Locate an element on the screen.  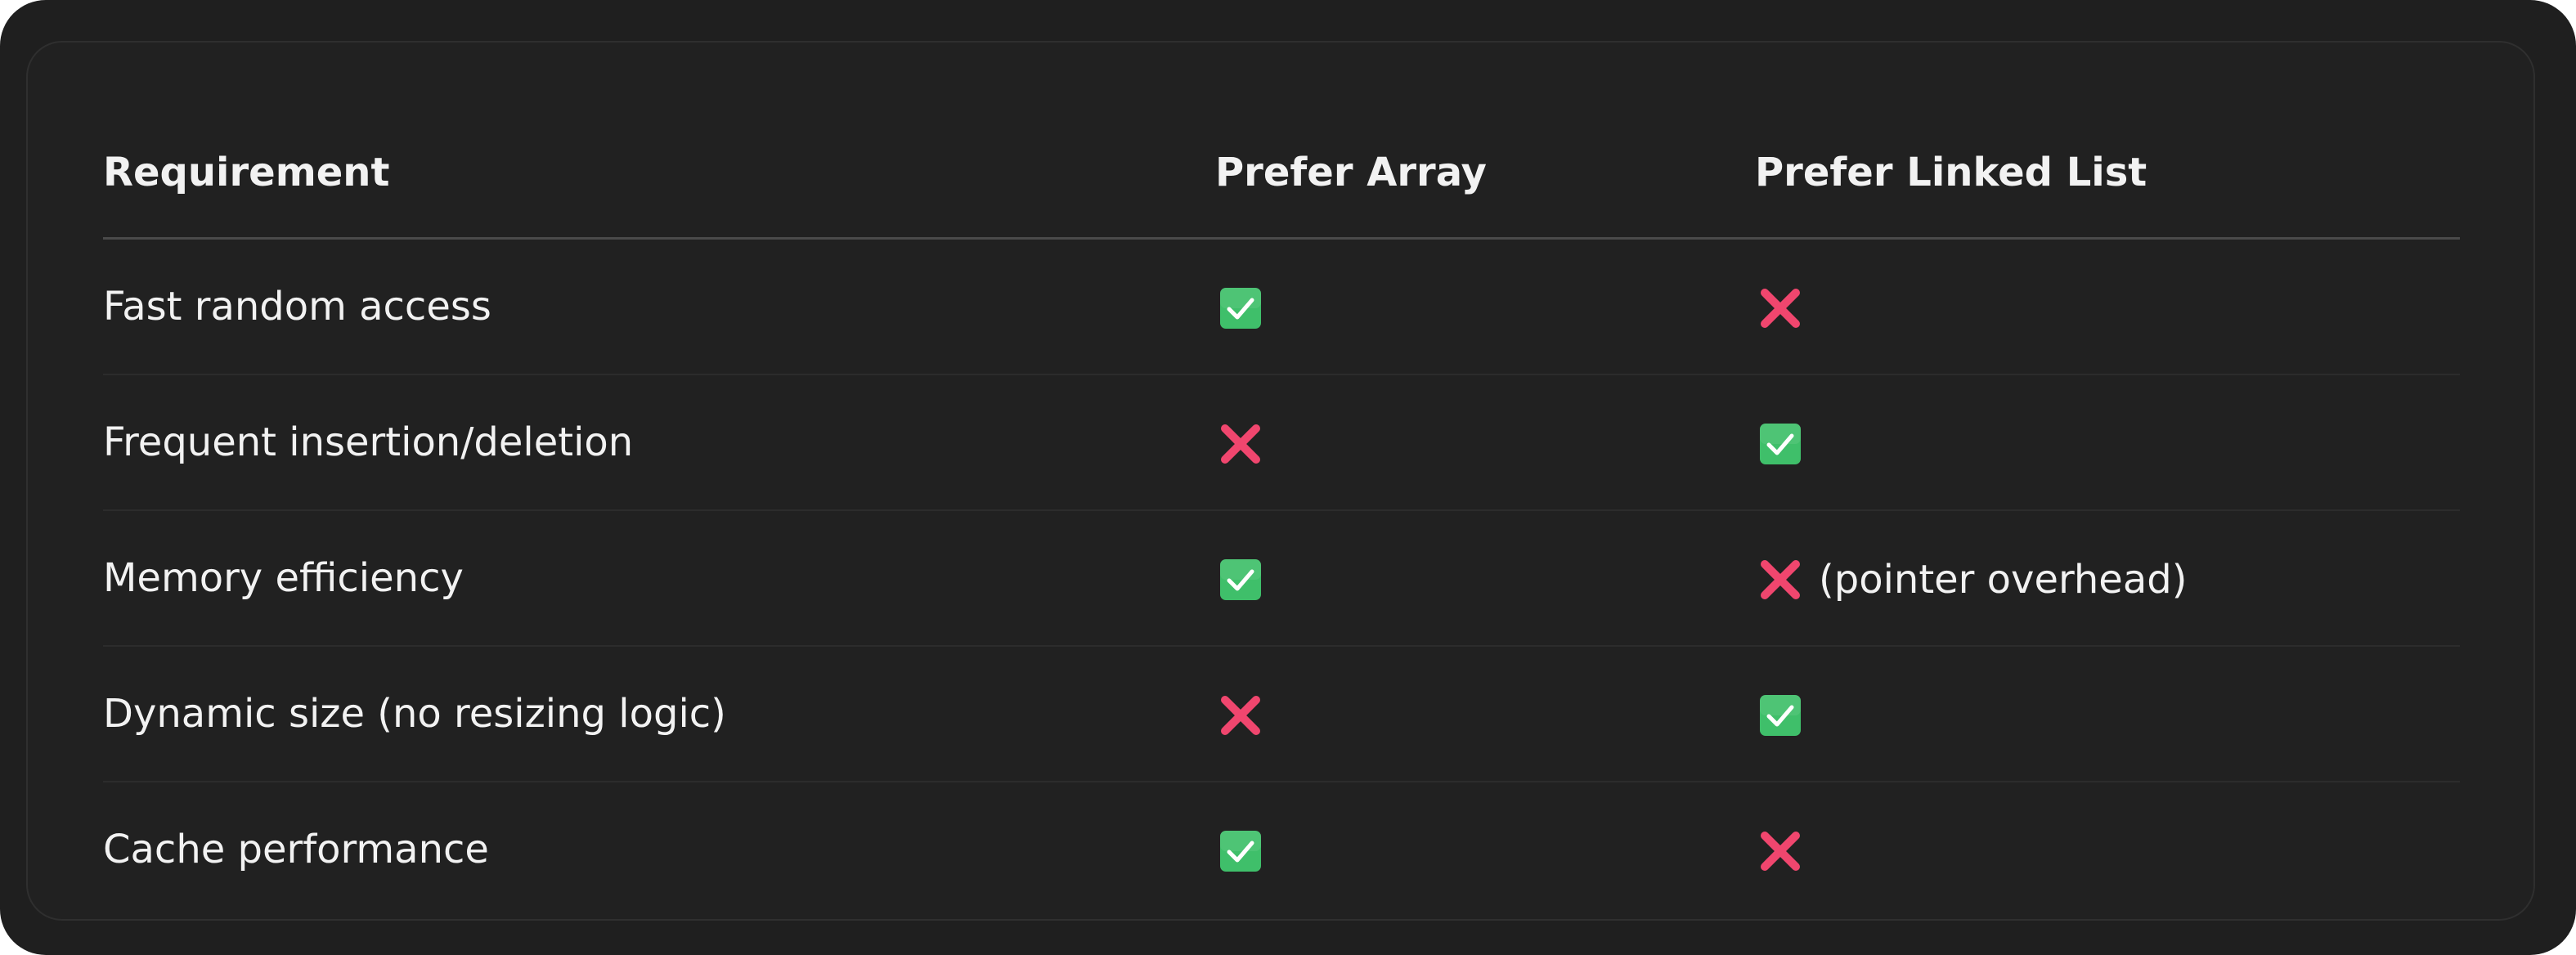
table-row: Memory efficiency (pointer overhead) is located at coordinates (1281, 578).